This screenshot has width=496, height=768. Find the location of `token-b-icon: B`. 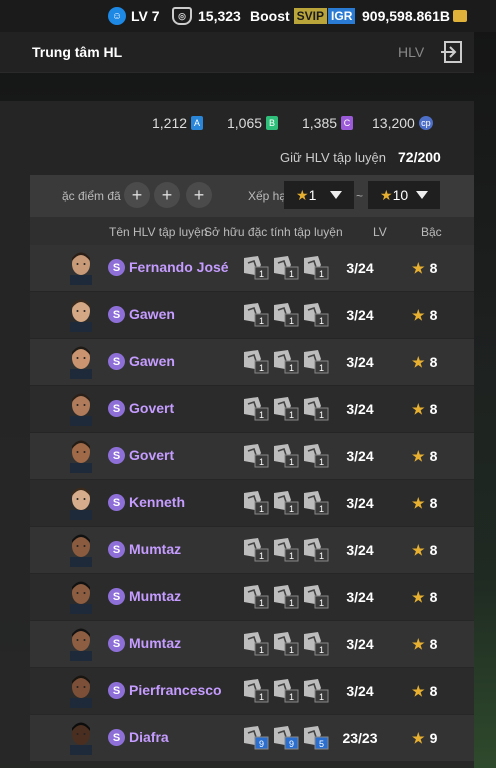

token-b-icon: B is located at coordinates (272, 123).